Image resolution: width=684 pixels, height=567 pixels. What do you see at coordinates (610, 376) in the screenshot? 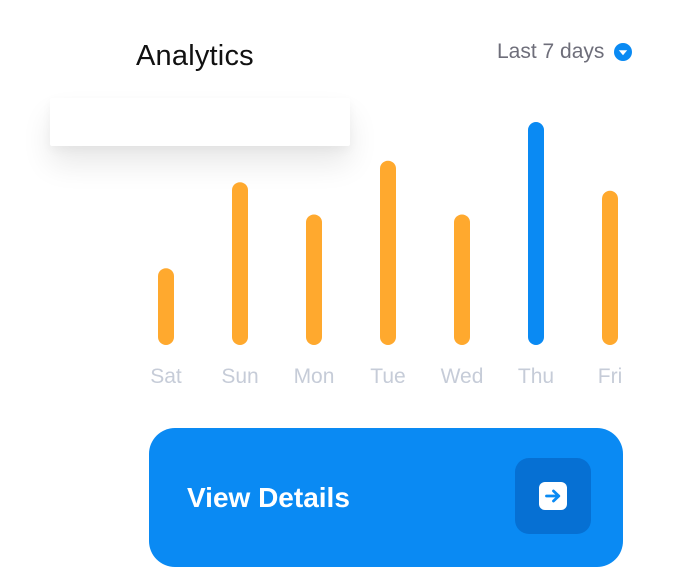
I see `x-tick-label-fri: Fri` at bounding box center [610, 376].